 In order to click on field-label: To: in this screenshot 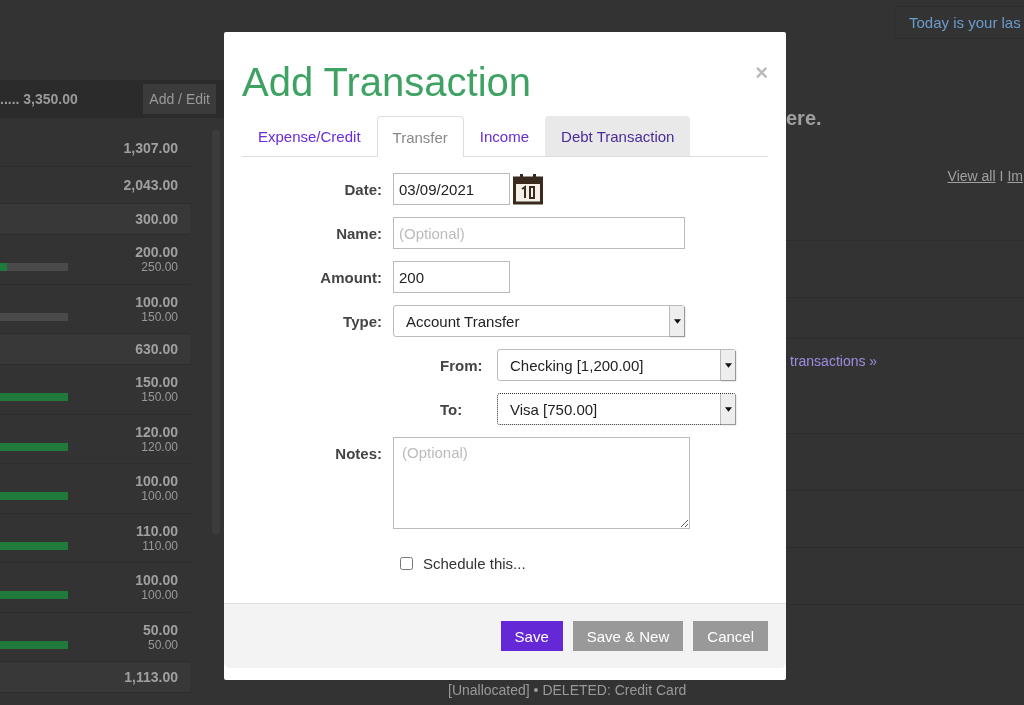, I will do `click(452, 409)`.